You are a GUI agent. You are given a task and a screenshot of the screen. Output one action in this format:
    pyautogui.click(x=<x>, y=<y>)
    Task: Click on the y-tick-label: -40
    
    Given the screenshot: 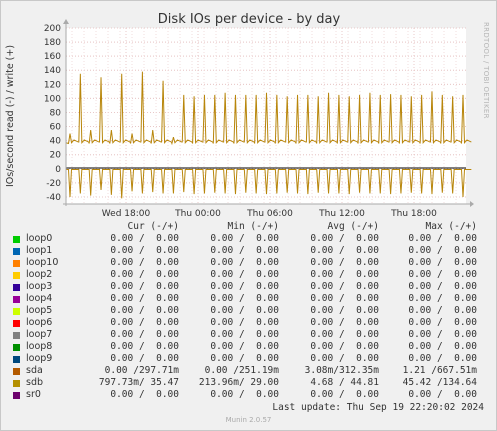 What is the action you would take?
    pyautogui.click(x=53, y=198)
    